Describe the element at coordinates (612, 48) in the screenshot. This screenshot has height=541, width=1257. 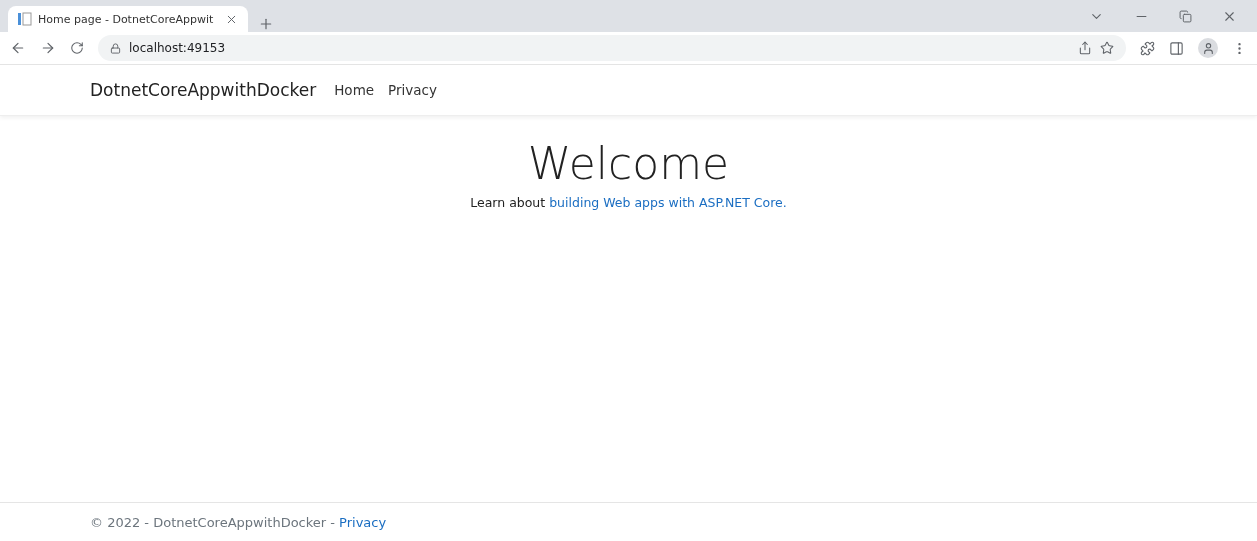
I see `address-bar: localhost:49153` at that location.